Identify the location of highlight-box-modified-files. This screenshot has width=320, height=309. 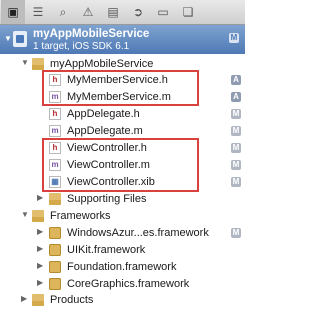
(120, 165).